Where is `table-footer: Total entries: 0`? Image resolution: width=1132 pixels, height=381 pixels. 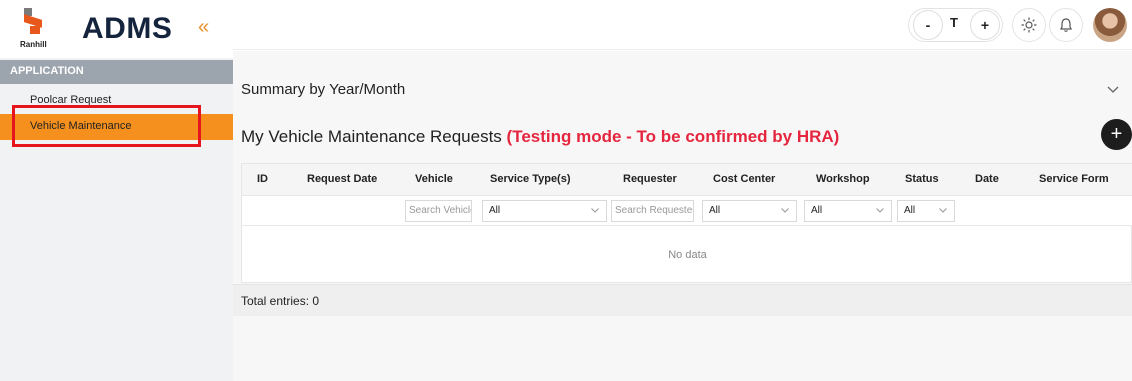
table-footer: Total entries: 0 is located at coordinates (682, 300).